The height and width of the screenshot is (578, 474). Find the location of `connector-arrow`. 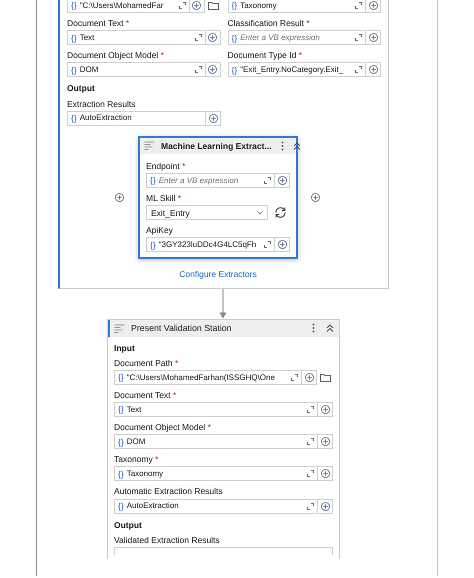

connector-arrow is located at coordinates (223, 303).